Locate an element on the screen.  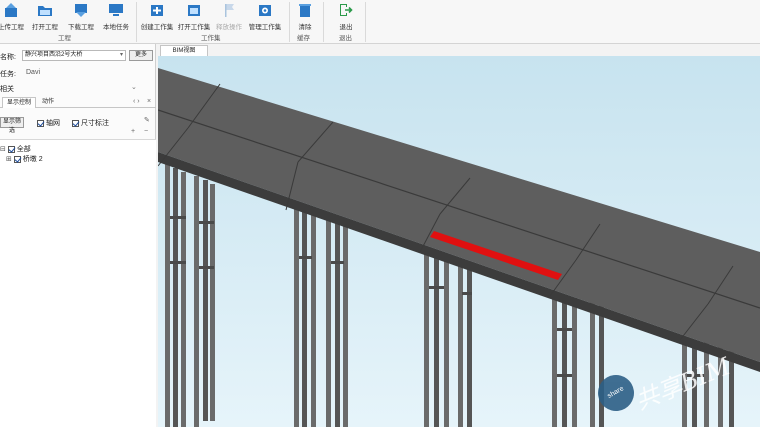
dimension-checkbox: 尺寸标注 is located at coordinates (90, 123).